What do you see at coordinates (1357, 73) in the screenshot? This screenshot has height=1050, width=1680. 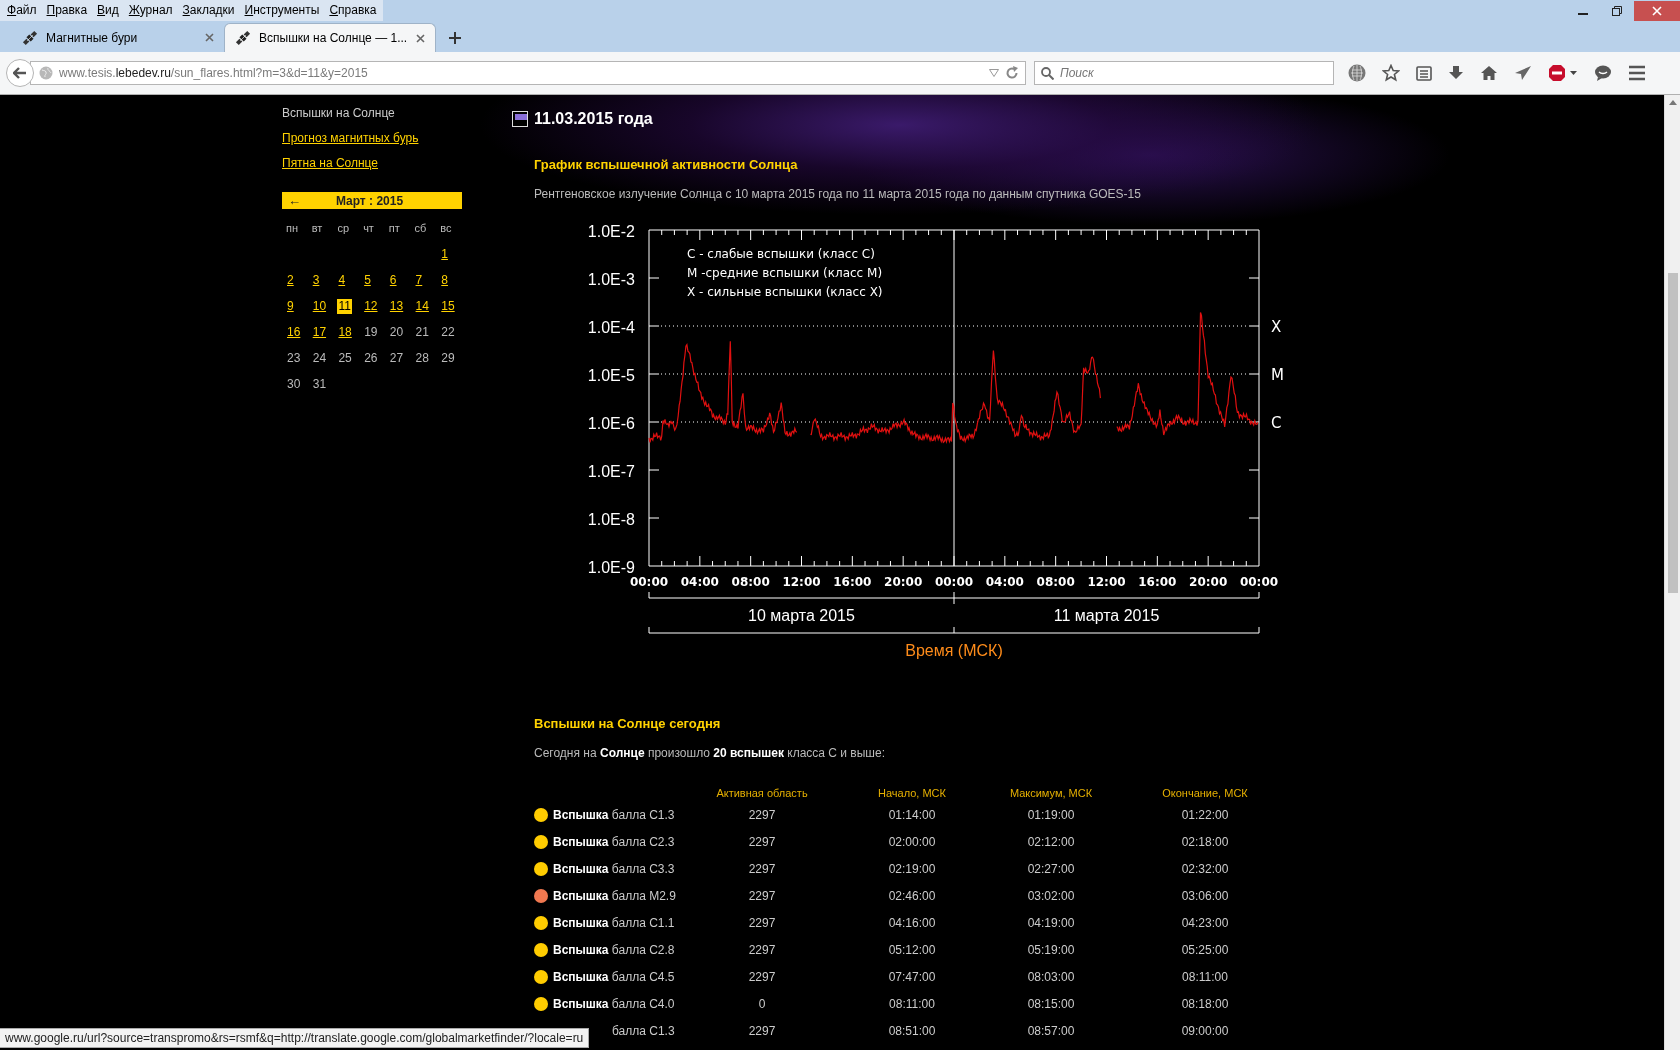 I see `globe-icon` at bounding box center [1357, 73].